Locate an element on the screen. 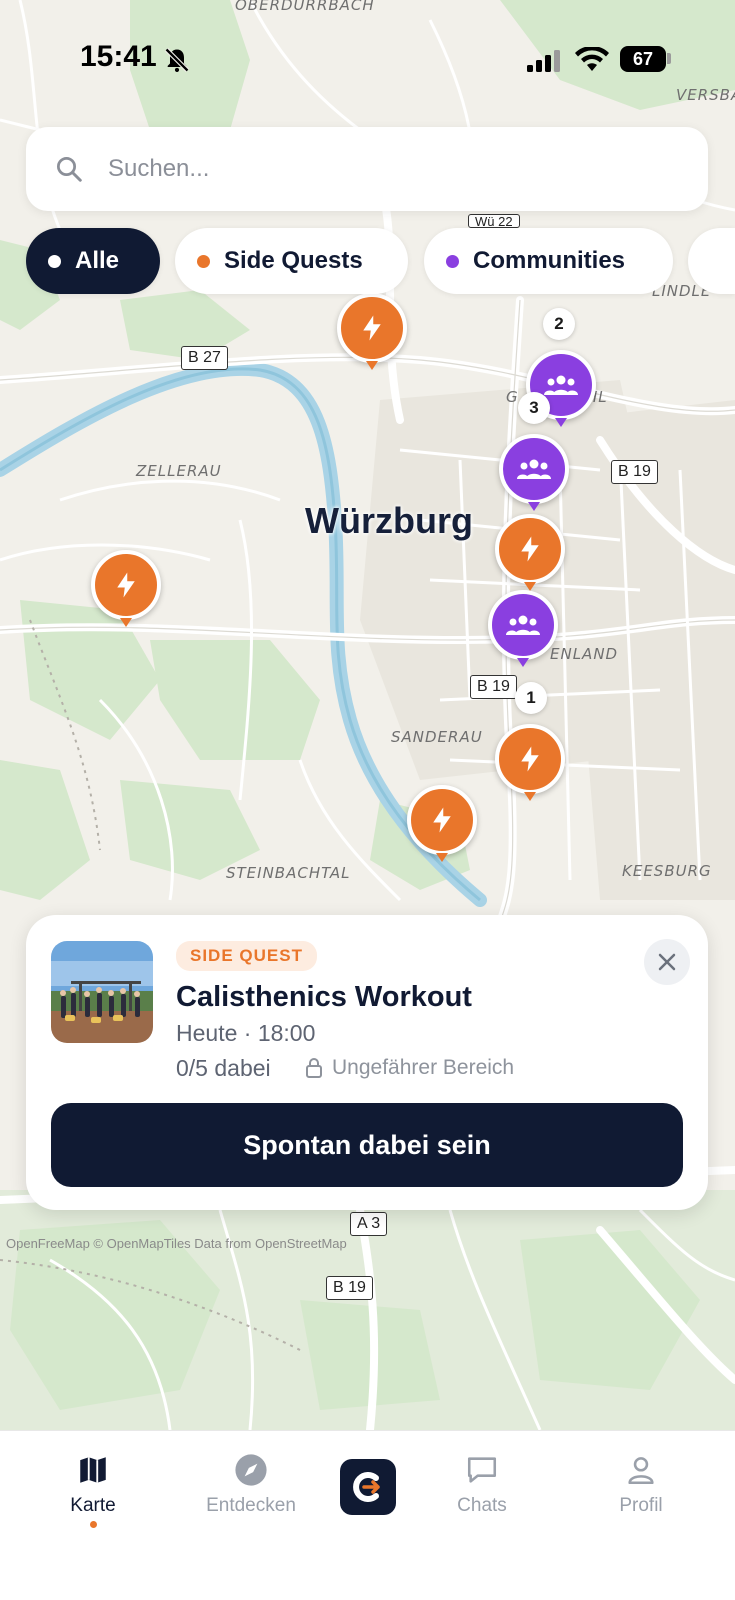  event-time: Heute · 18:00 is located at coordinates (246, 1033).